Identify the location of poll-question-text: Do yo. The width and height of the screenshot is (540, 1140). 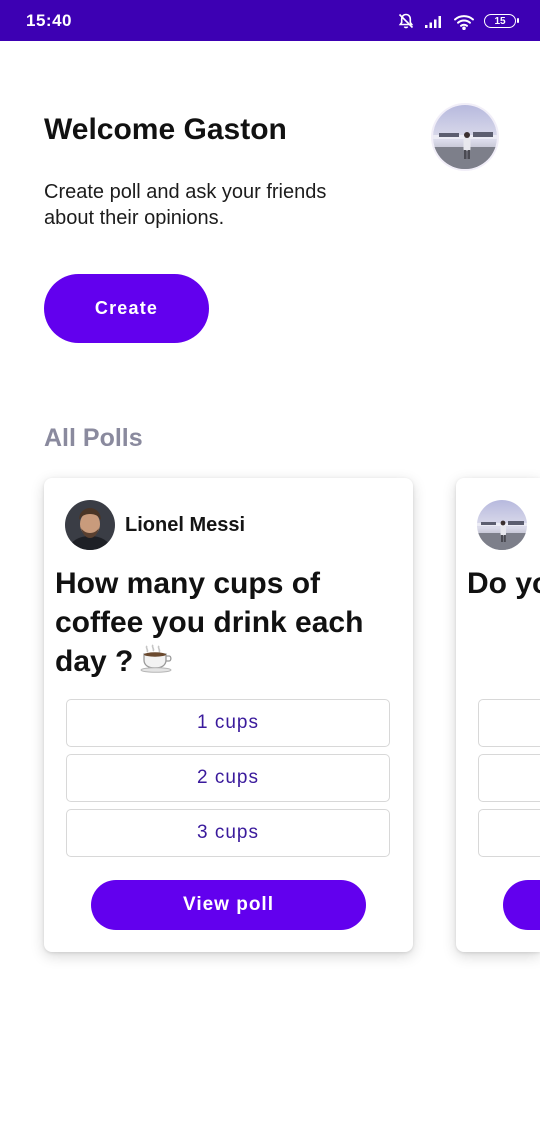
(503, 583).